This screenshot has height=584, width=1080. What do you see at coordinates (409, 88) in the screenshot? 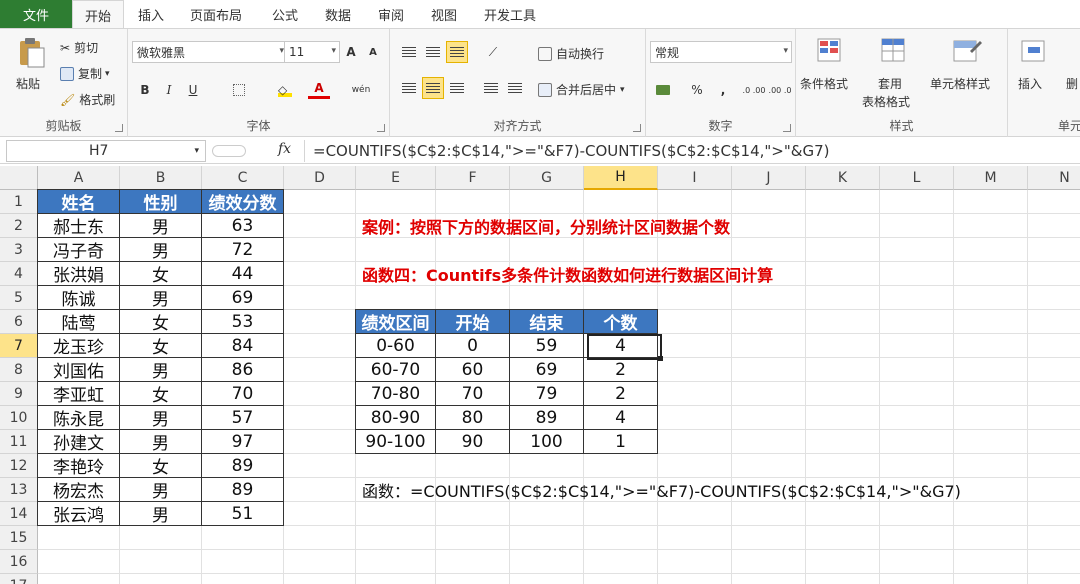
I see `align-left-icon` at bounding box center [409, 88].